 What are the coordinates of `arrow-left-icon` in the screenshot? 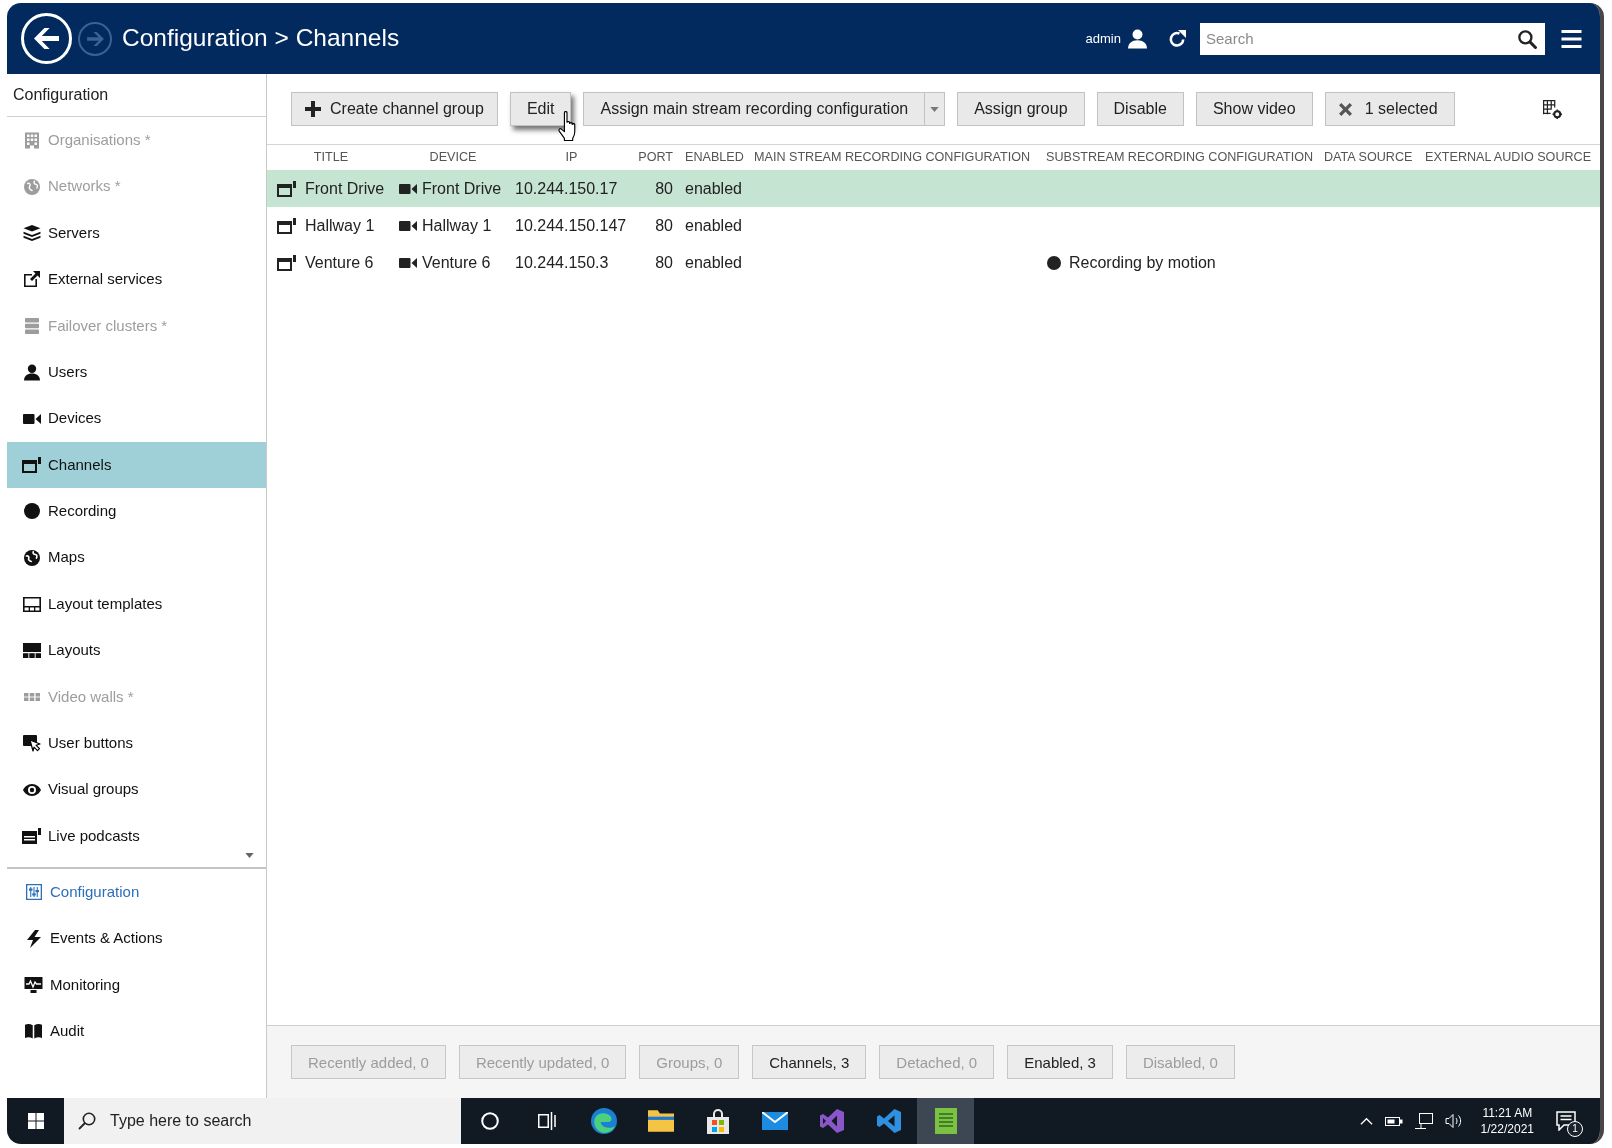 It's located at (46, 38).